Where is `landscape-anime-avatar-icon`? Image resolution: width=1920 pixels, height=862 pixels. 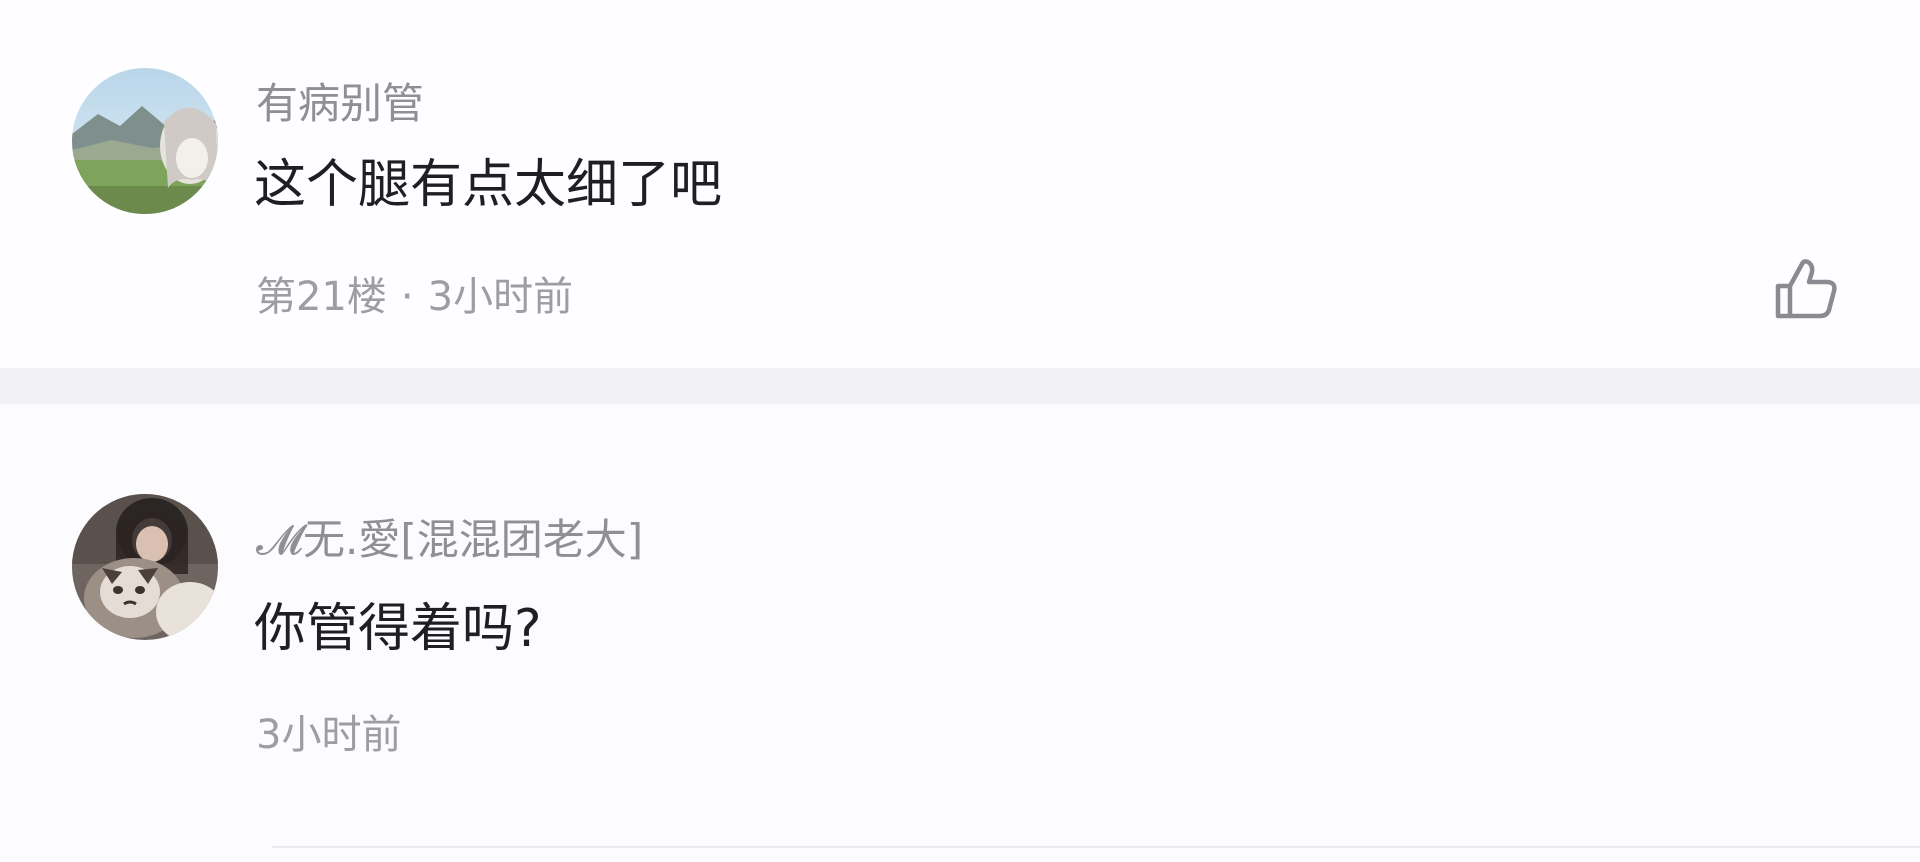
landscape-anime-avatar-icon is located at coordinates (145, 141).